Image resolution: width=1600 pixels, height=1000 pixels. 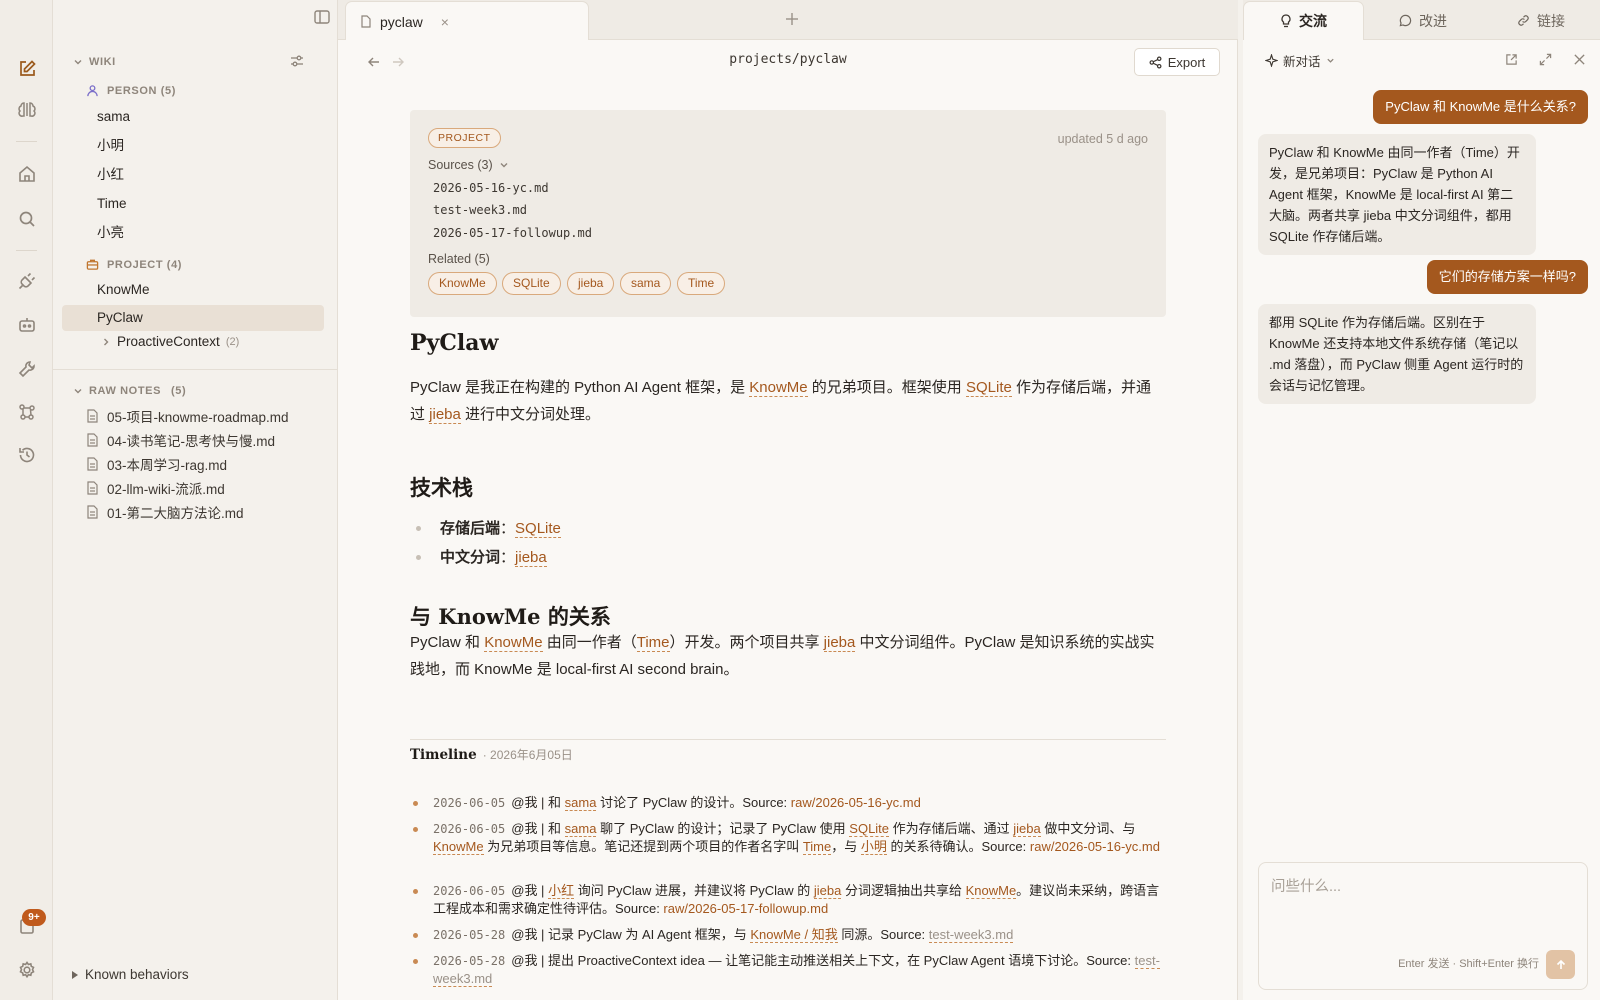 I want to click on related-chip: sama, so click(x=646, y=283).